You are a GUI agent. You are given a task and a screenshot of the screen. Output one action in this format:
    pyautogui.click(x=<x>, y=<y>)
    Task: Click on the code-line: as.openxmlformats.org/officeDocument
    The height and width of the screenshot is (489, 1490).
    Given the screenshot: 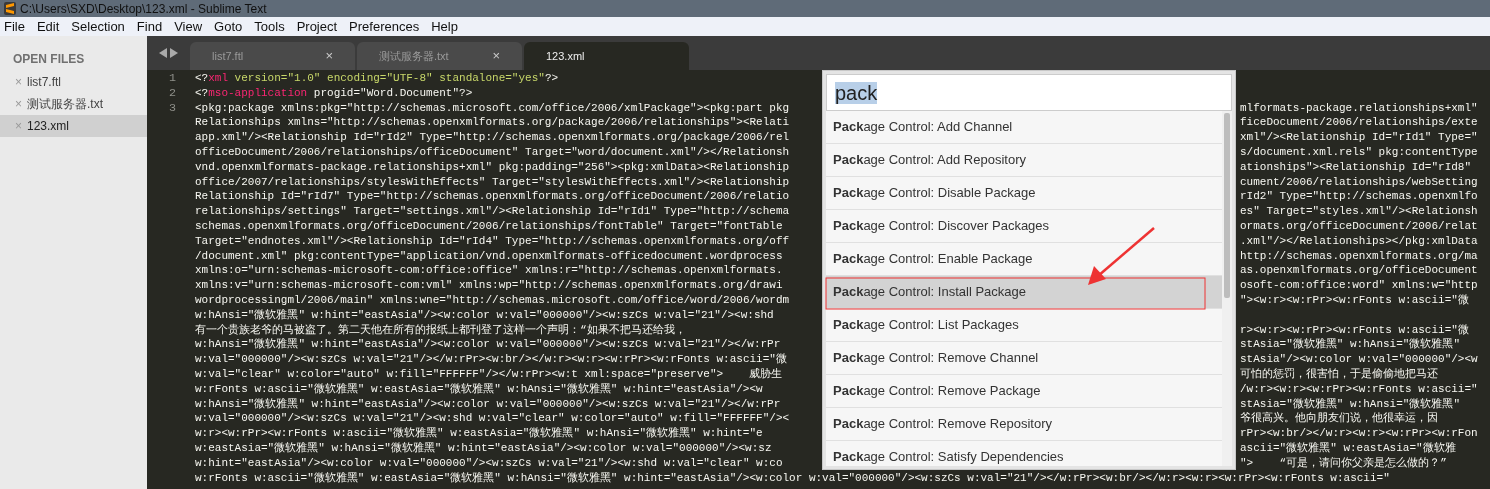 What is the action you would take?
    pyautogui.click(x=1359, y=271)
    